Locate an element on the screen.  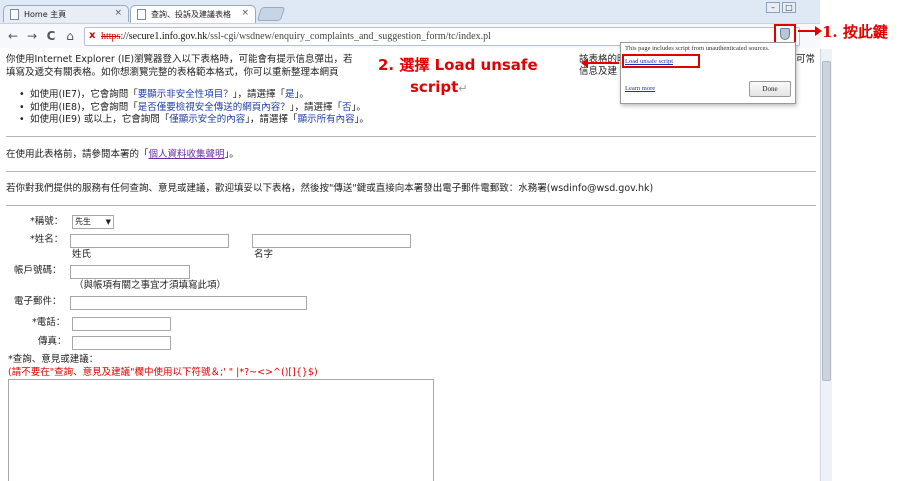
title-label: *稱號： is located at coordinates (47, 221).